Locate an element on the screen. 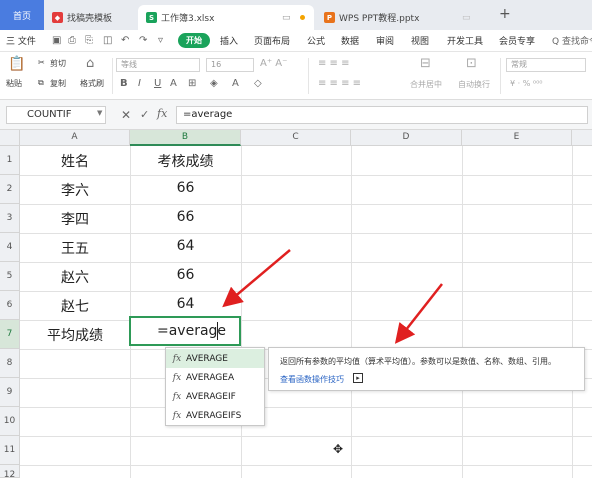  insert-function-icon: fx is located at coordinates (162, 113).